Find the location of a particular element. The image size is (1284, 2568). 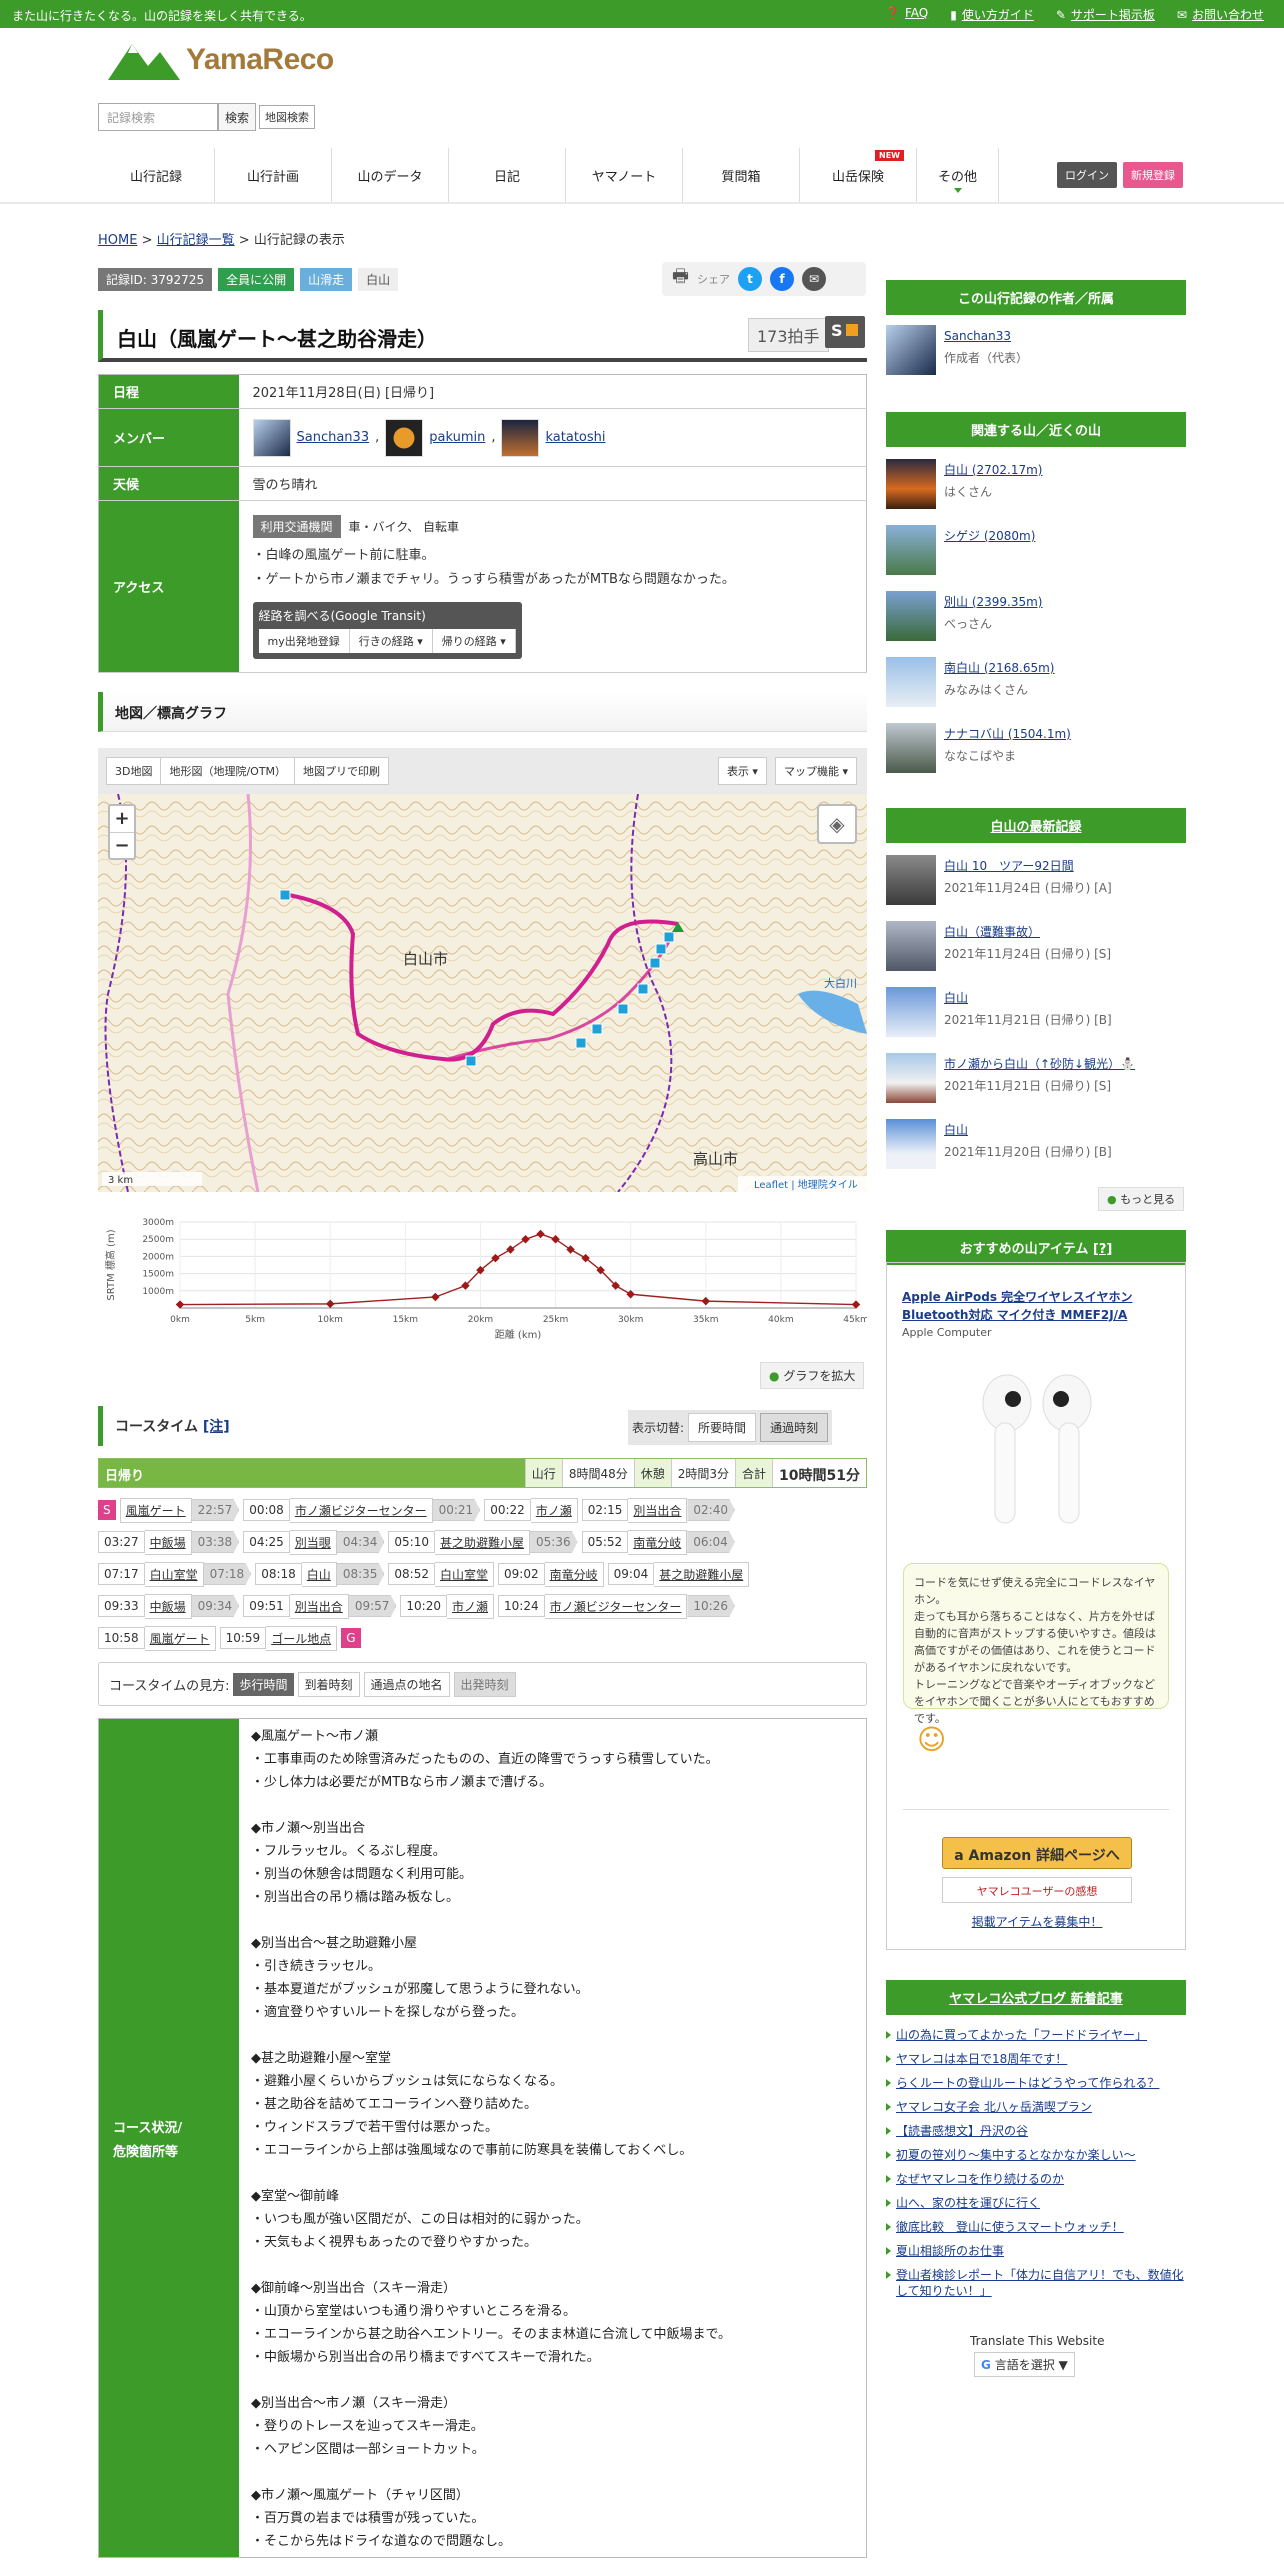

display-dropdown: 表示 ▾ is located at coordinates (742, 771).